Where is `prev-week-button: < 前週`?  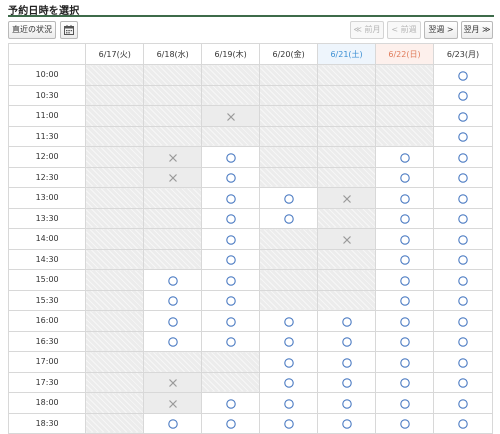 prev-week-button: < 前週 is located at coordinates (404, 30).